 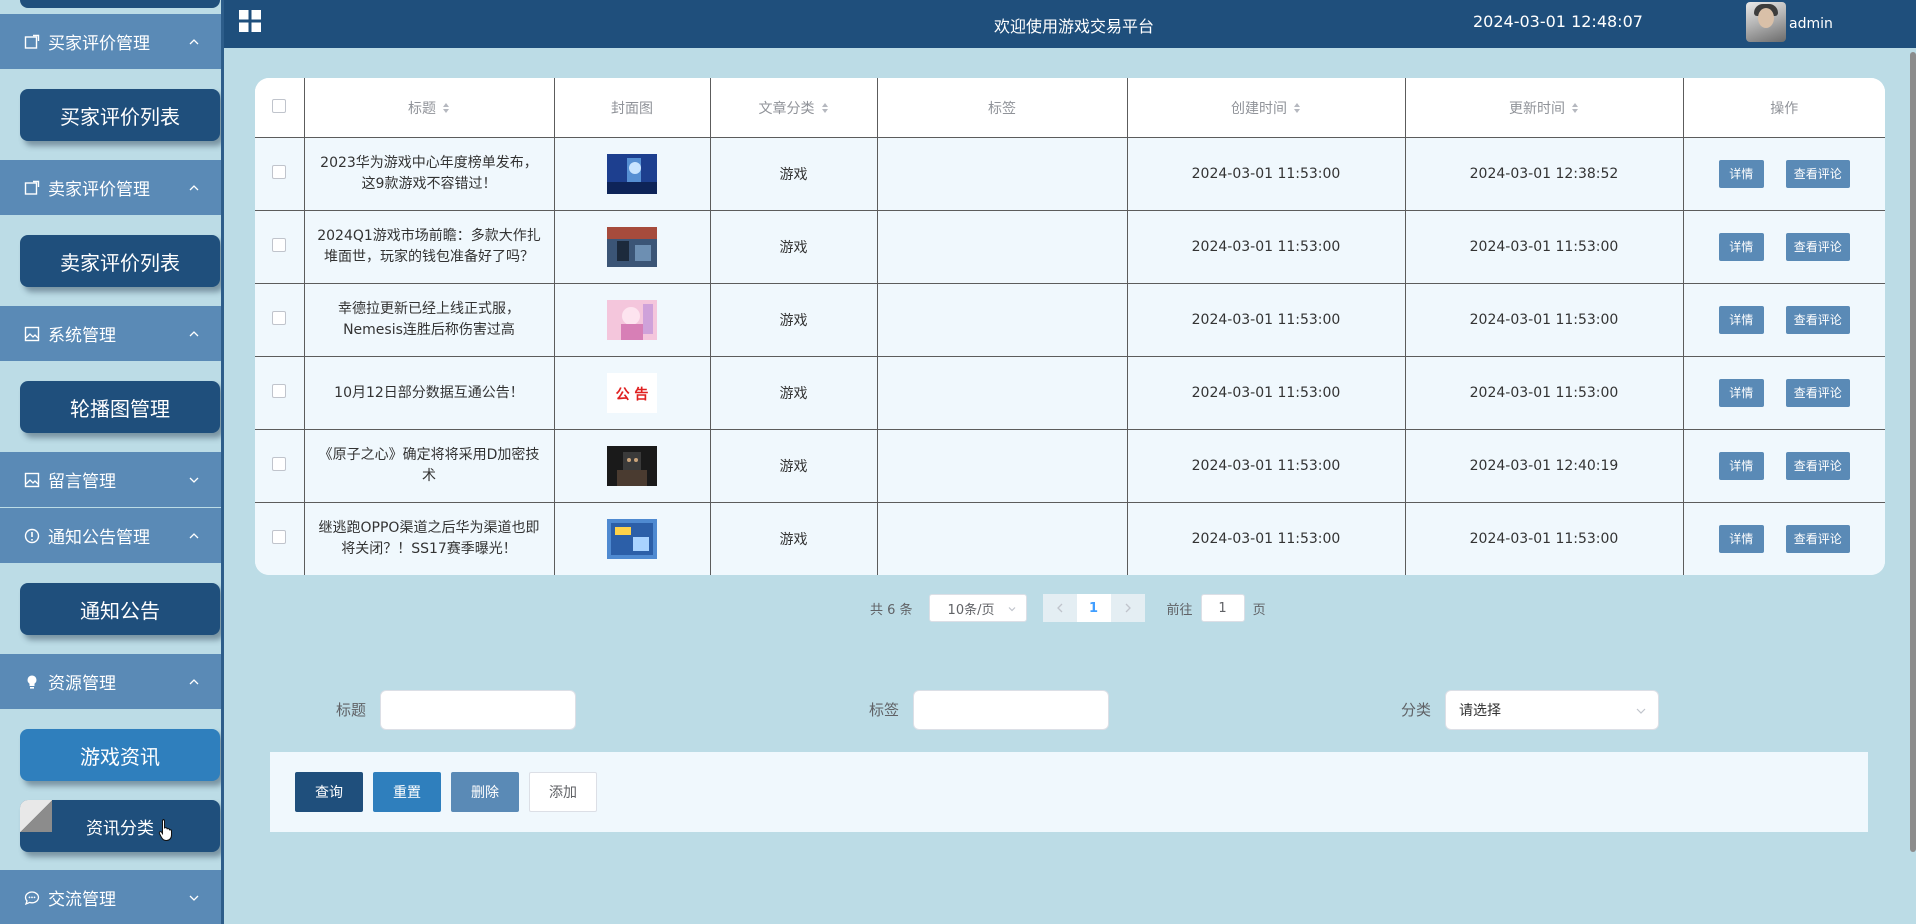 I want to click on sidebar-item-game-news: 游戏资讯, so click(x=120, y=755).